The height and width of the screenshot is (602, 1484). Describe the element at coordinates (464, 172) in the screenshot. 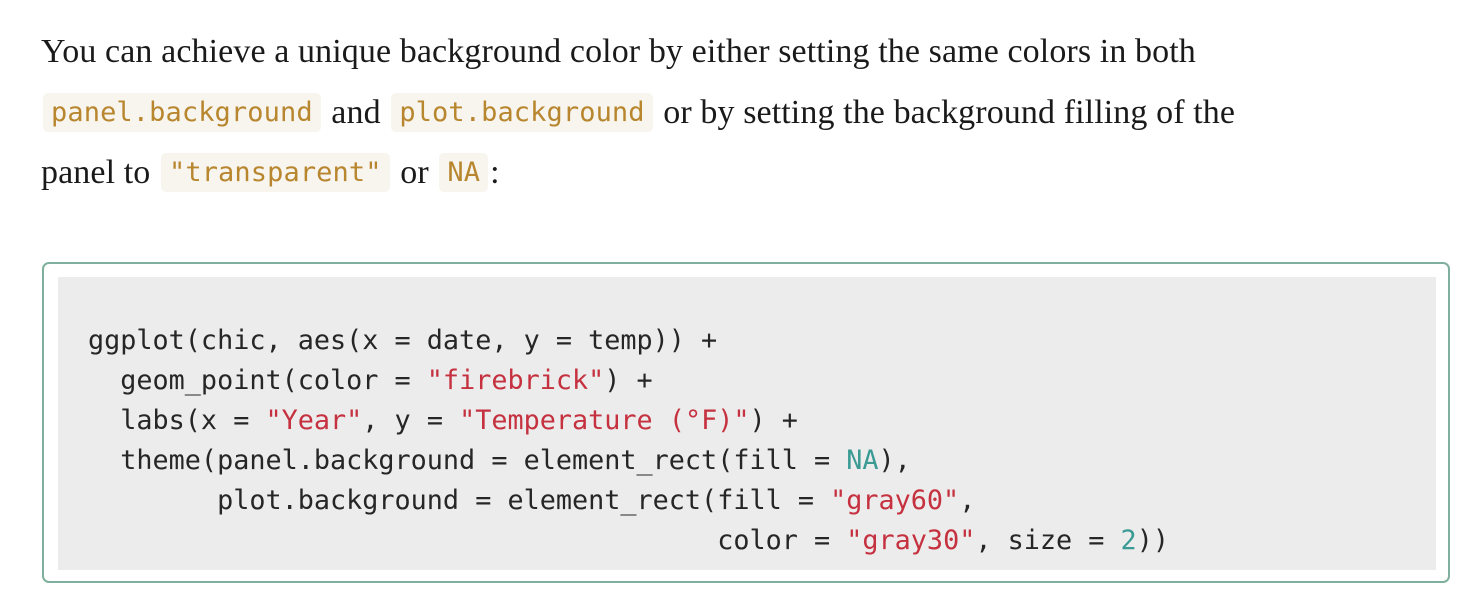

I see `inline-code-na: NA` at that location.